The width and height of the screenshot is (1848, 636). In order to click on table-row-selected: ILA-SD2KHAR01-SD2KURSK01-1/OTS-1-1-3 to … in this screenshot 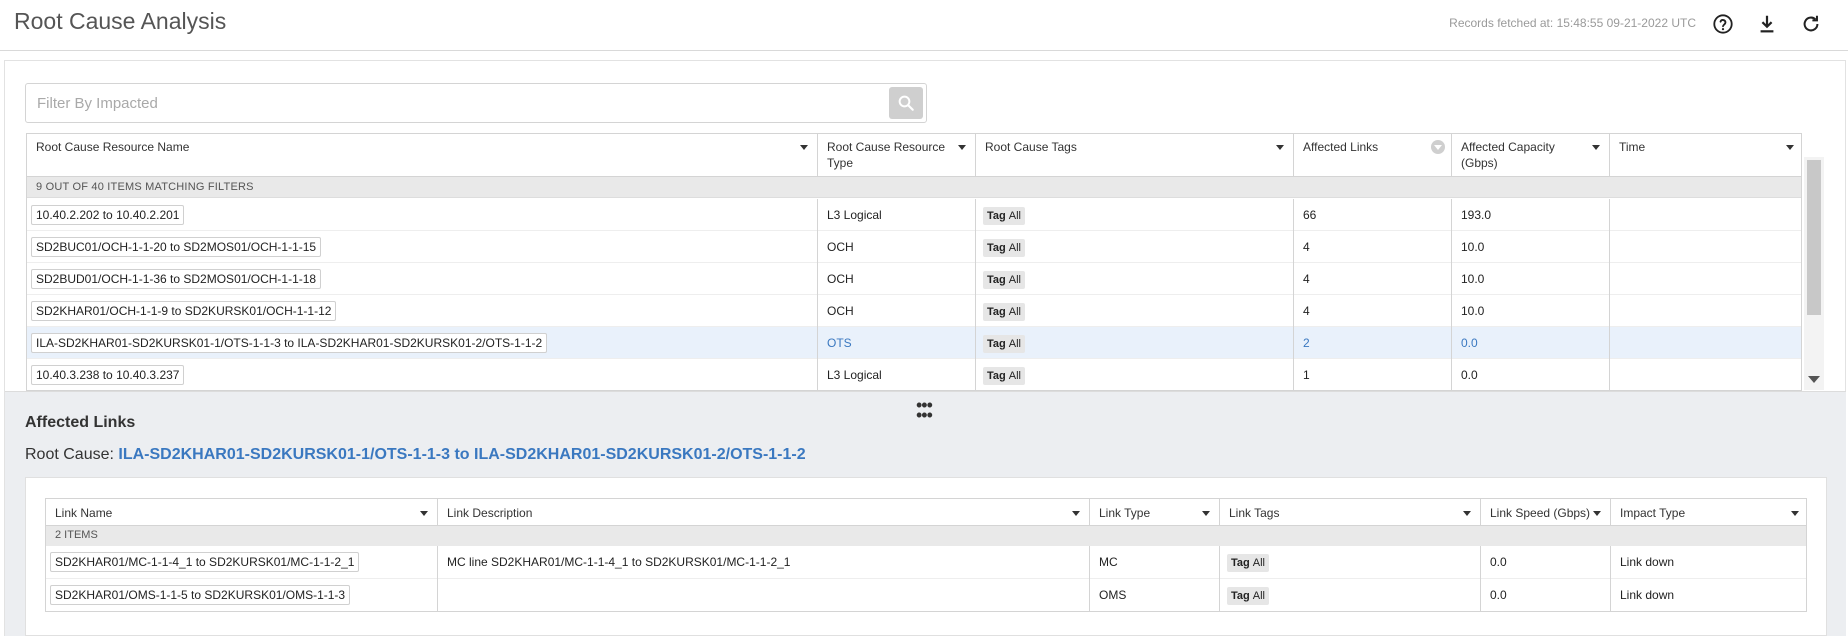, I will do `click(914, 343)`.